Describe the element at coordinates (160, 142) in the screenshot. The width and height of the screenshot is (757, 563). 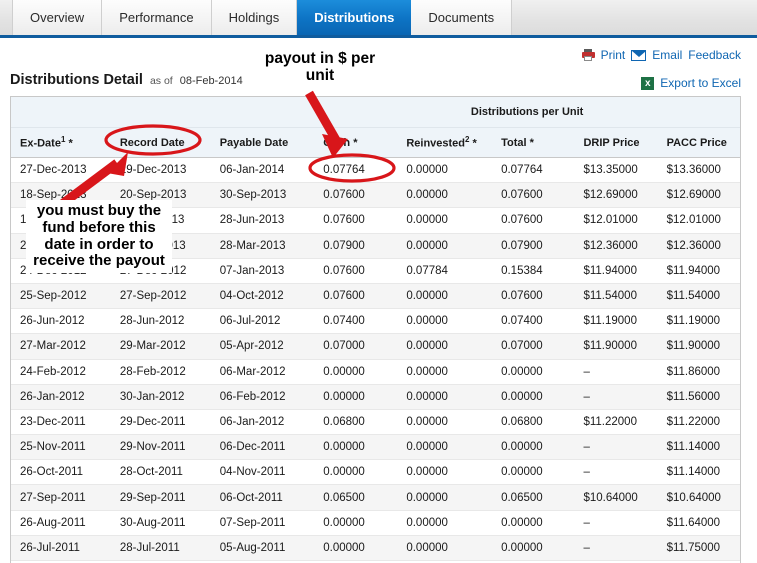
I see `col-record-date: Record Date` at that location.